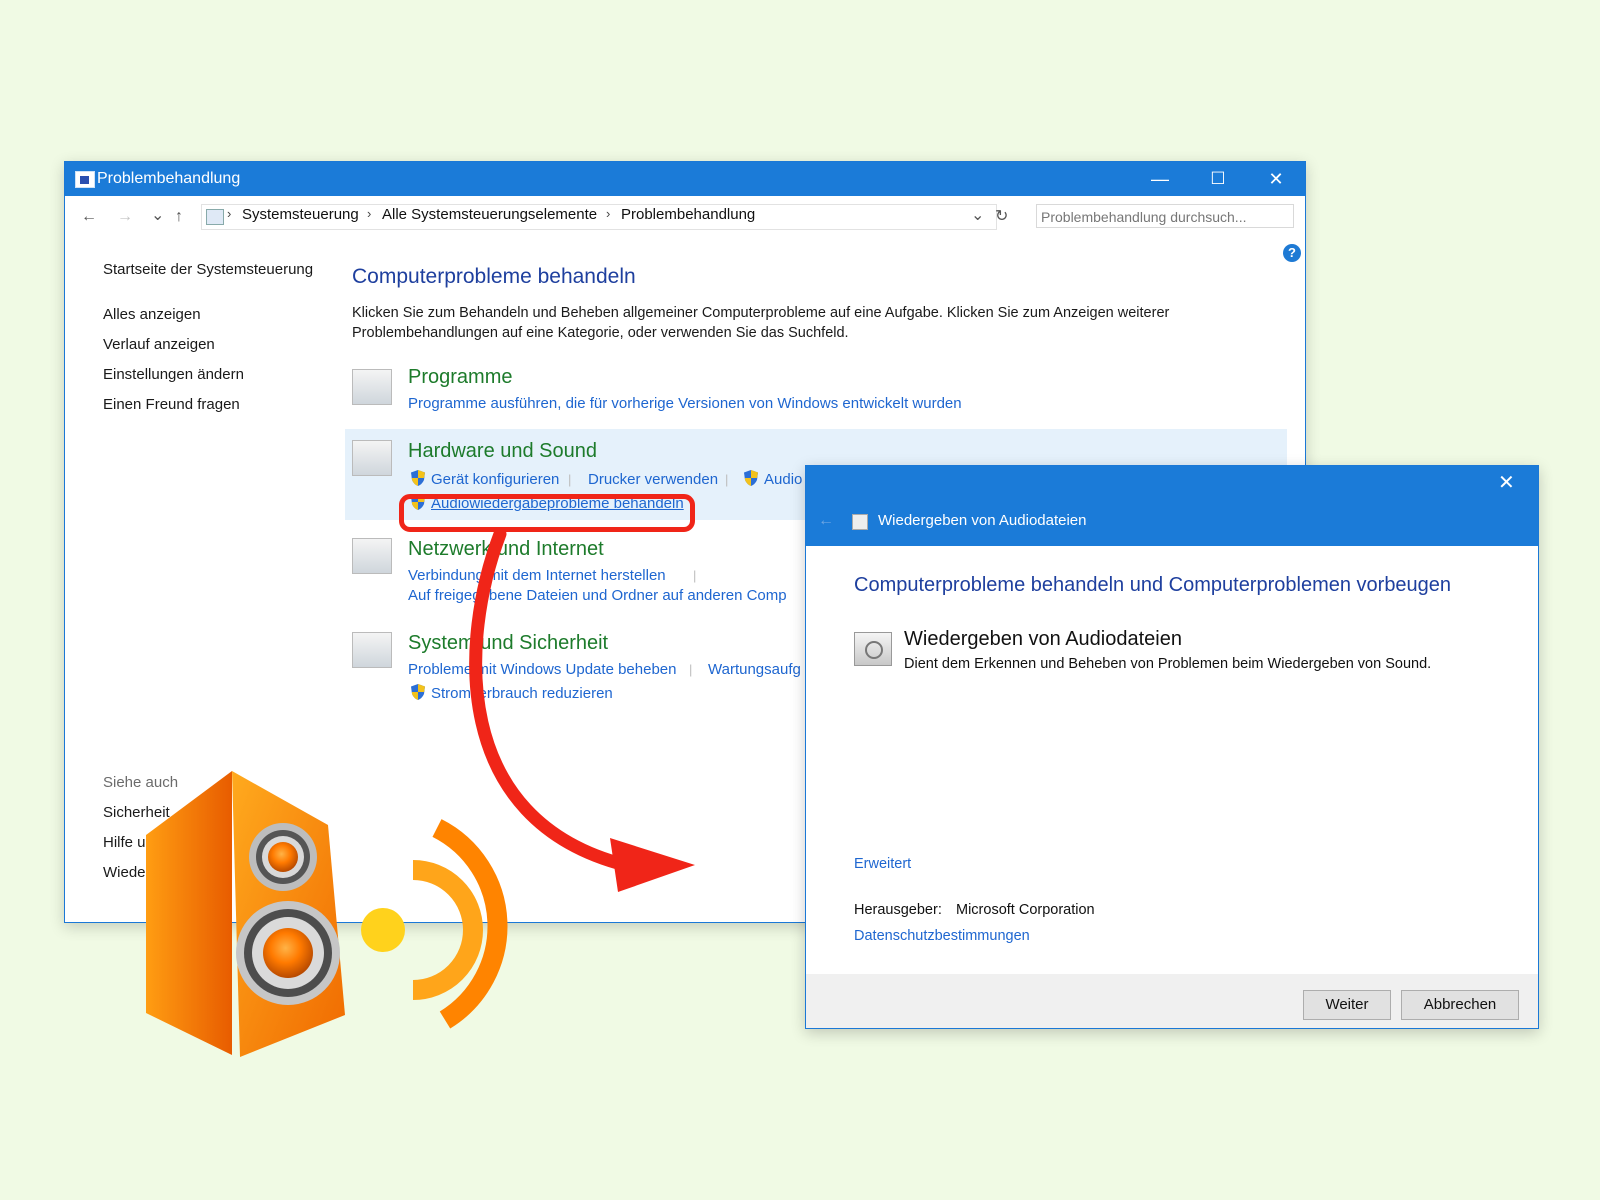  Describe the element at coordinates (977, 215) in the screenshot. I see `address-dropdown-icon: ⌄` at that location.